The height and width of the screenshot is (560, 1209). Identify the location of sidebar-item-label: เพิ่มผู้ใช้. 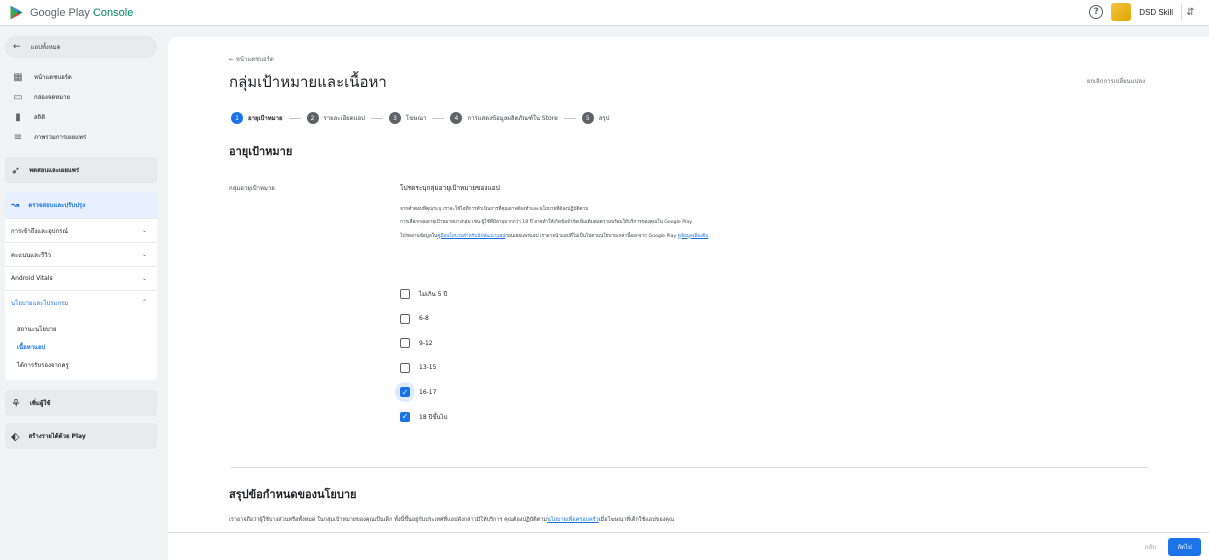
(40, 403).